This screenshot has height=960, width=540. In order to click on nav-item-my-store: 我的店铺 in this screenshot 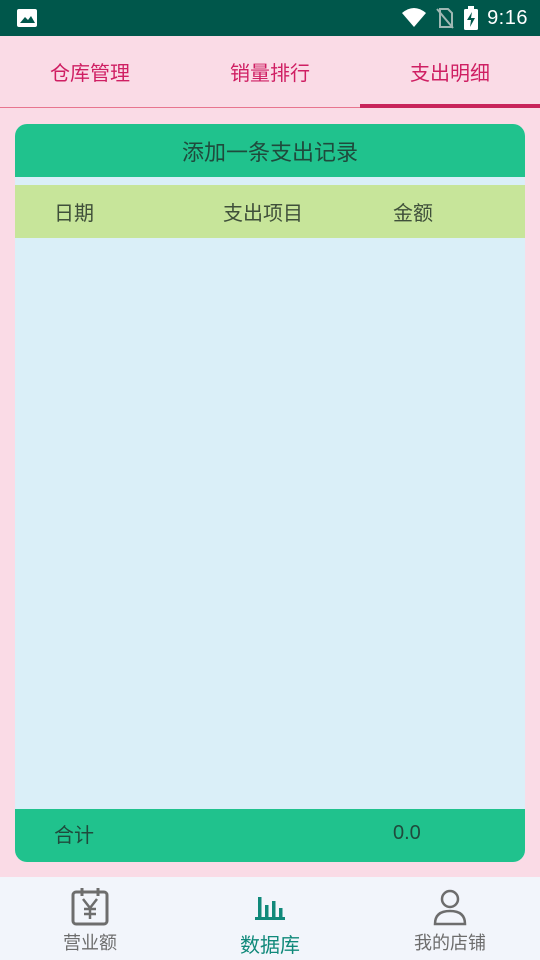, I will do `click(450, 918)`.